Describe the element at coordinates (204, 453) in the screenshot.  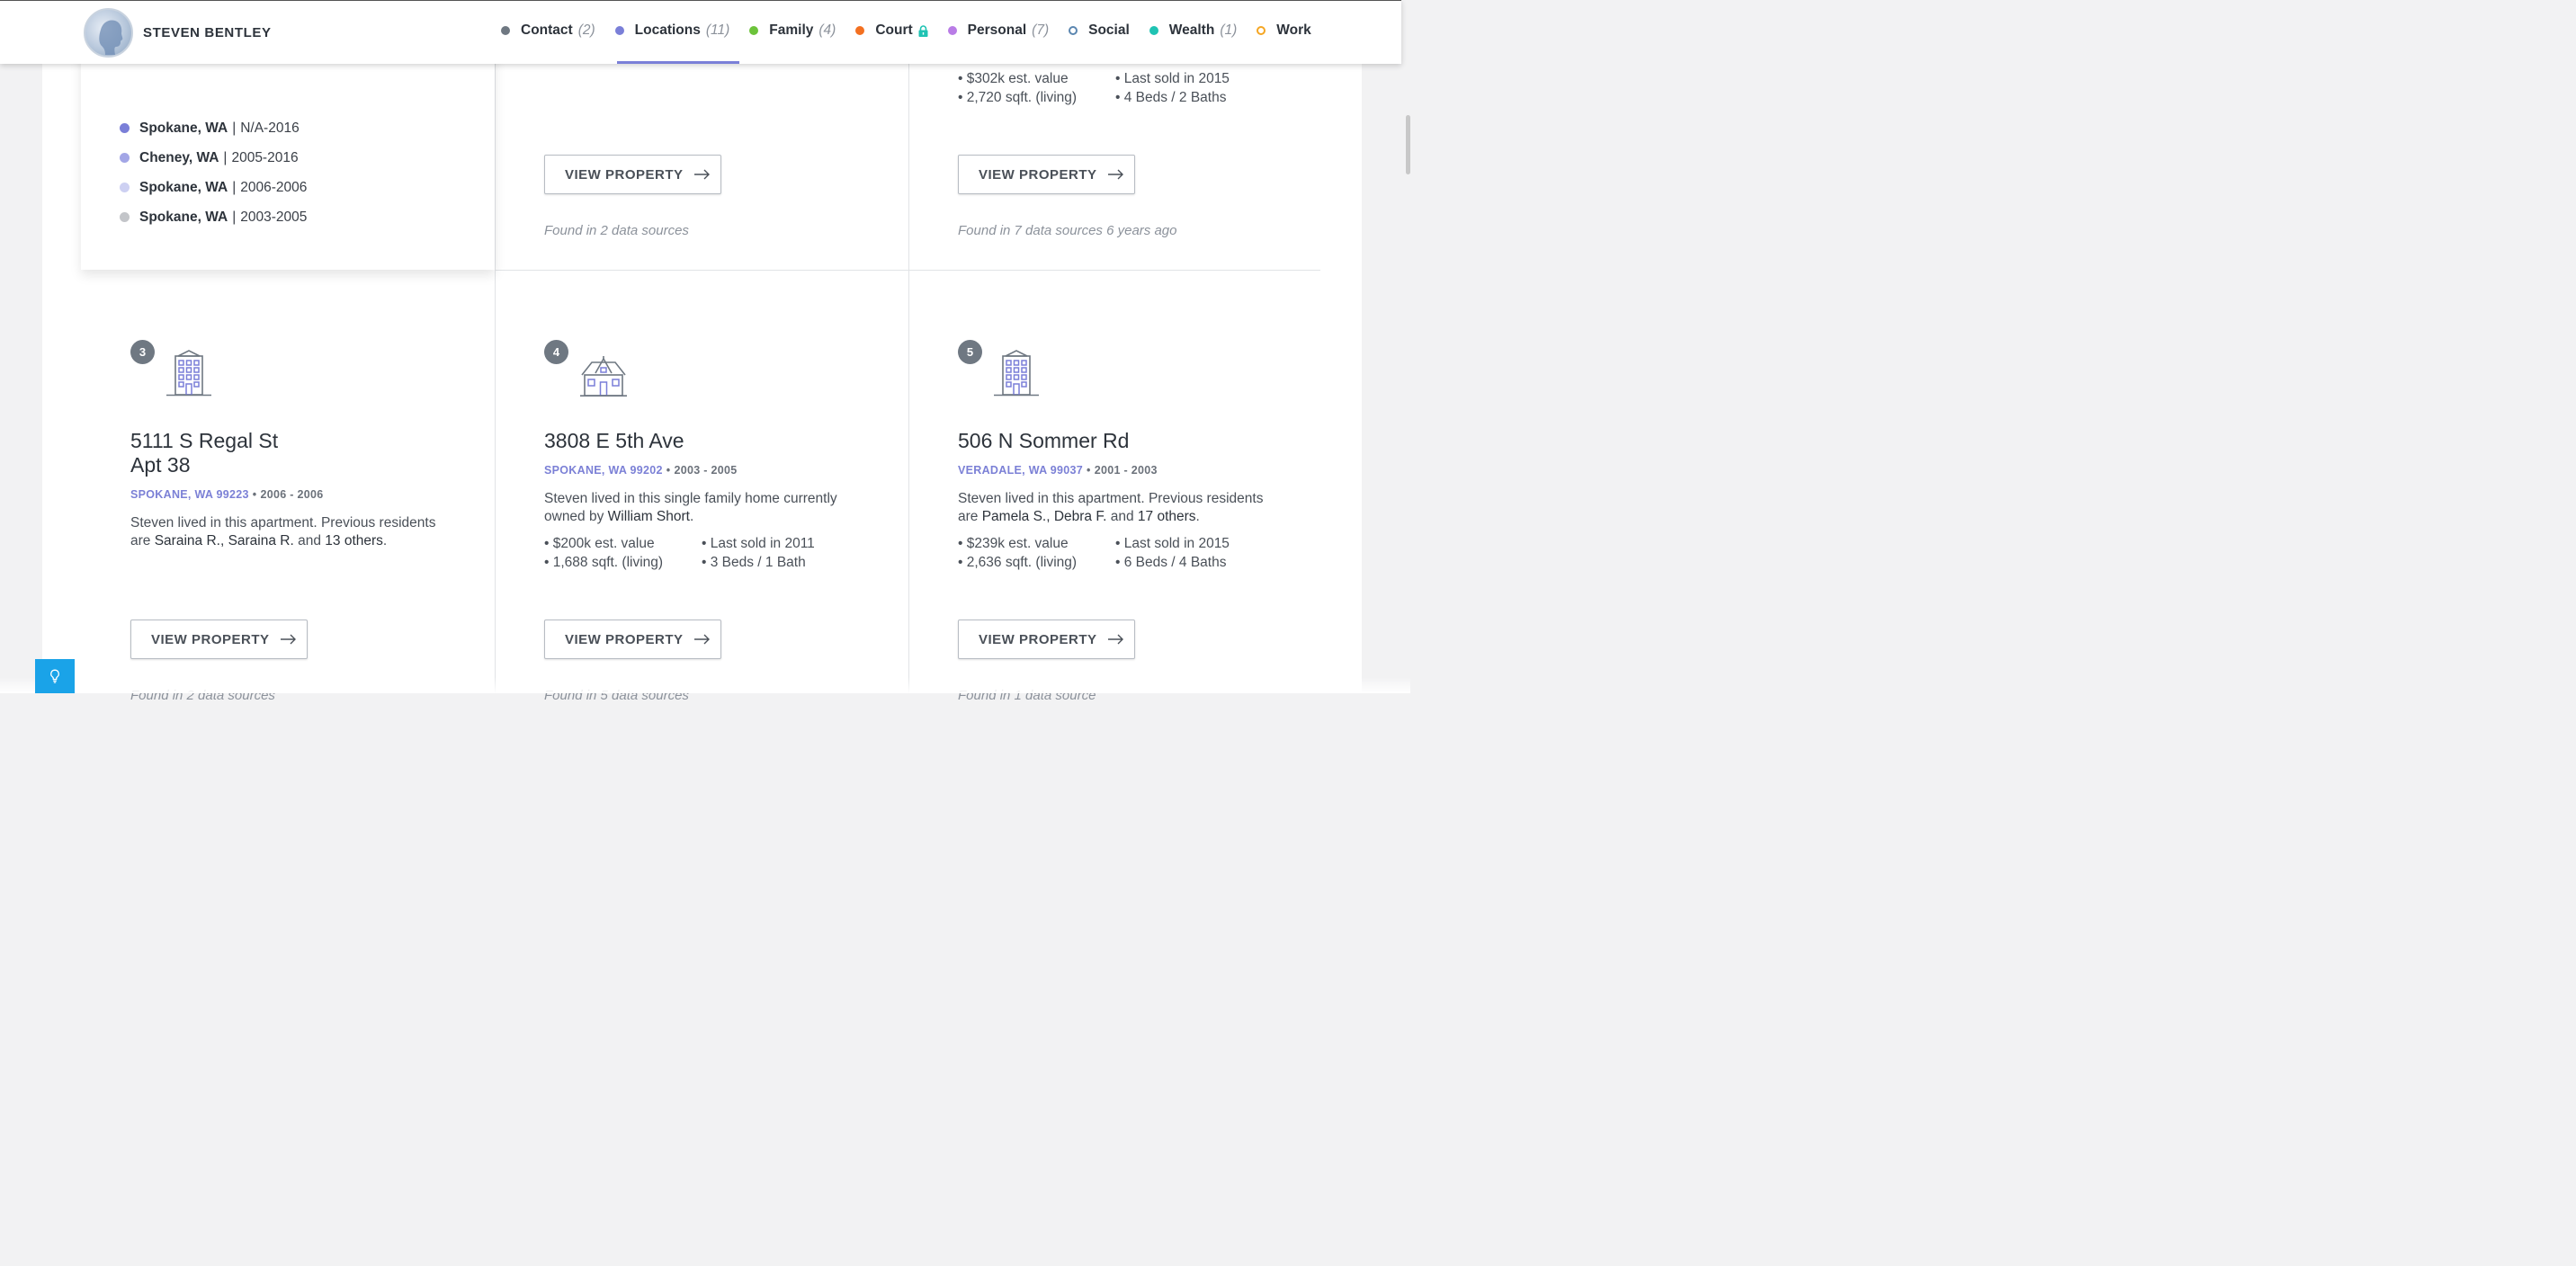
I see `property-address: 5111 S Regal St Apt 38` at that location.